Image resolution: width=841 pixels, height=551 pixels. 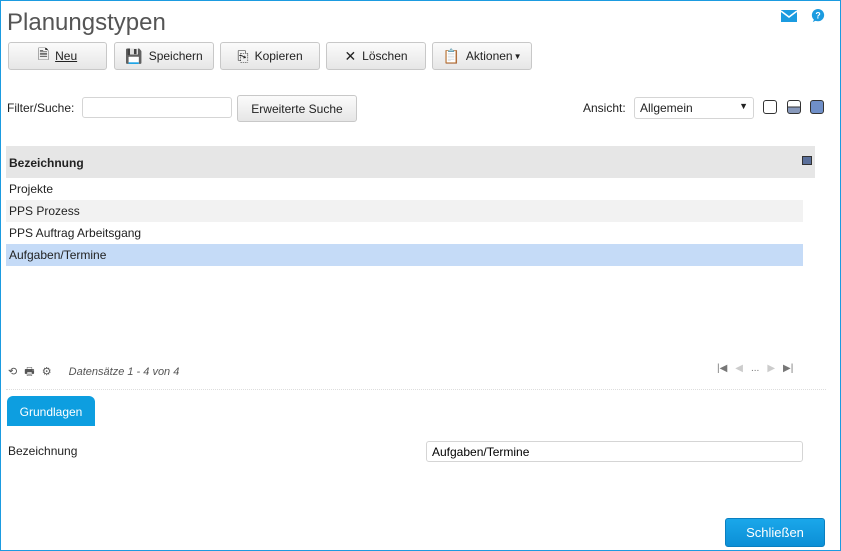 I want to click on view-single-button, so click(x=770, y=107).